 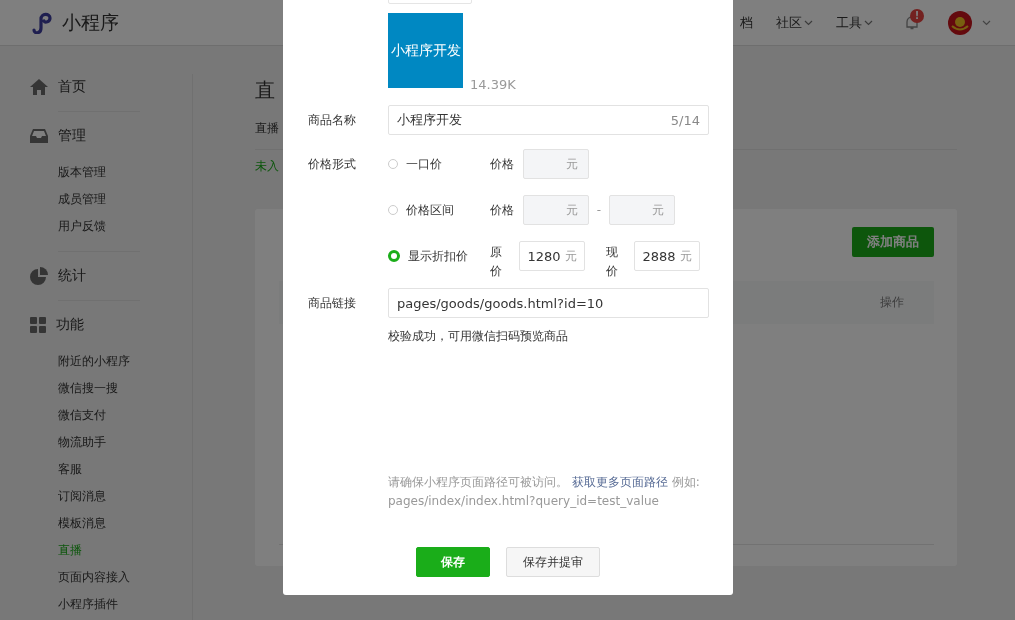 I want to click on field-label: 价格形式, so click(x=332, y=164).